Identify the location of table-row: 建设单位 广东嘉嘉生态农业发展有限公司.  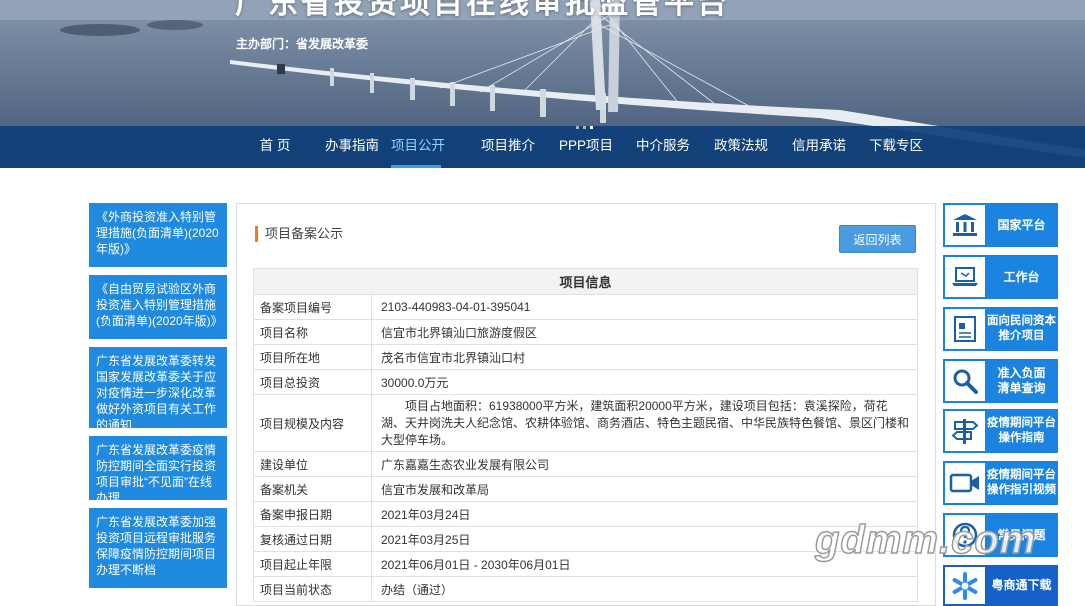
(585, 464).